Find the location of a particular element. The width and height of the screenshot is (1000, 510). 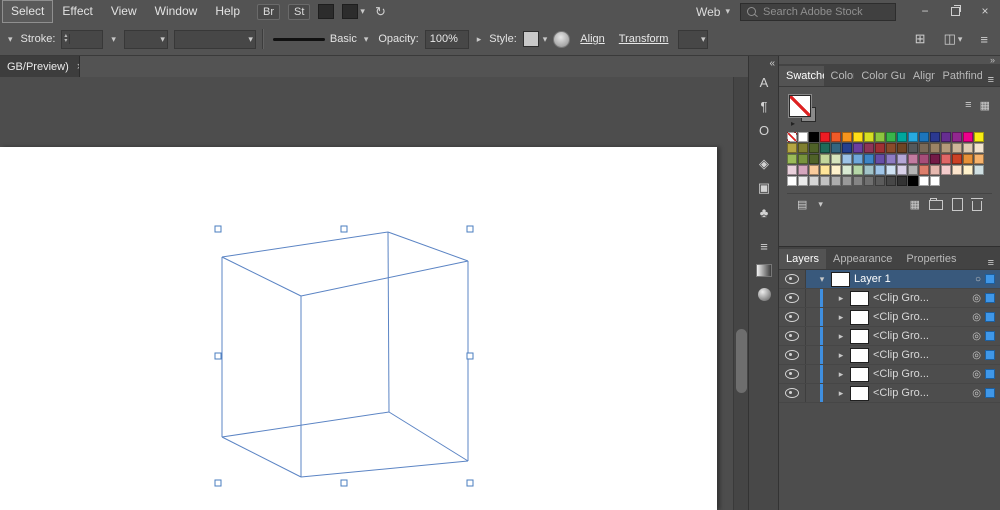

opentype-panel-icon: O is located at coordinates (764, 130).